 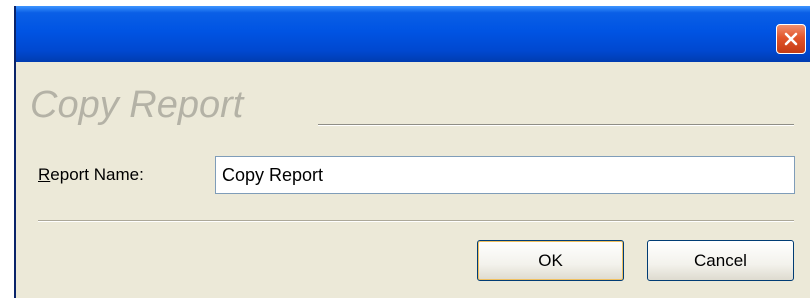 I want to click on cancel-button: Cancel, so click(x=720, y=260).